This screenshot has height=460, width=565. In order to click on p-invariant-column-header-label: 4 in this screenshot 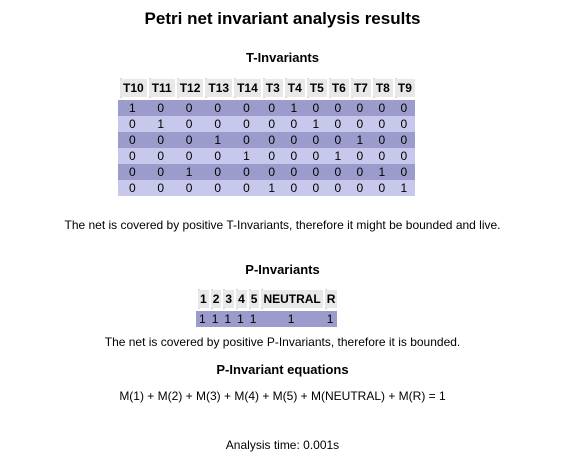, I will do `click(241, 299)`.